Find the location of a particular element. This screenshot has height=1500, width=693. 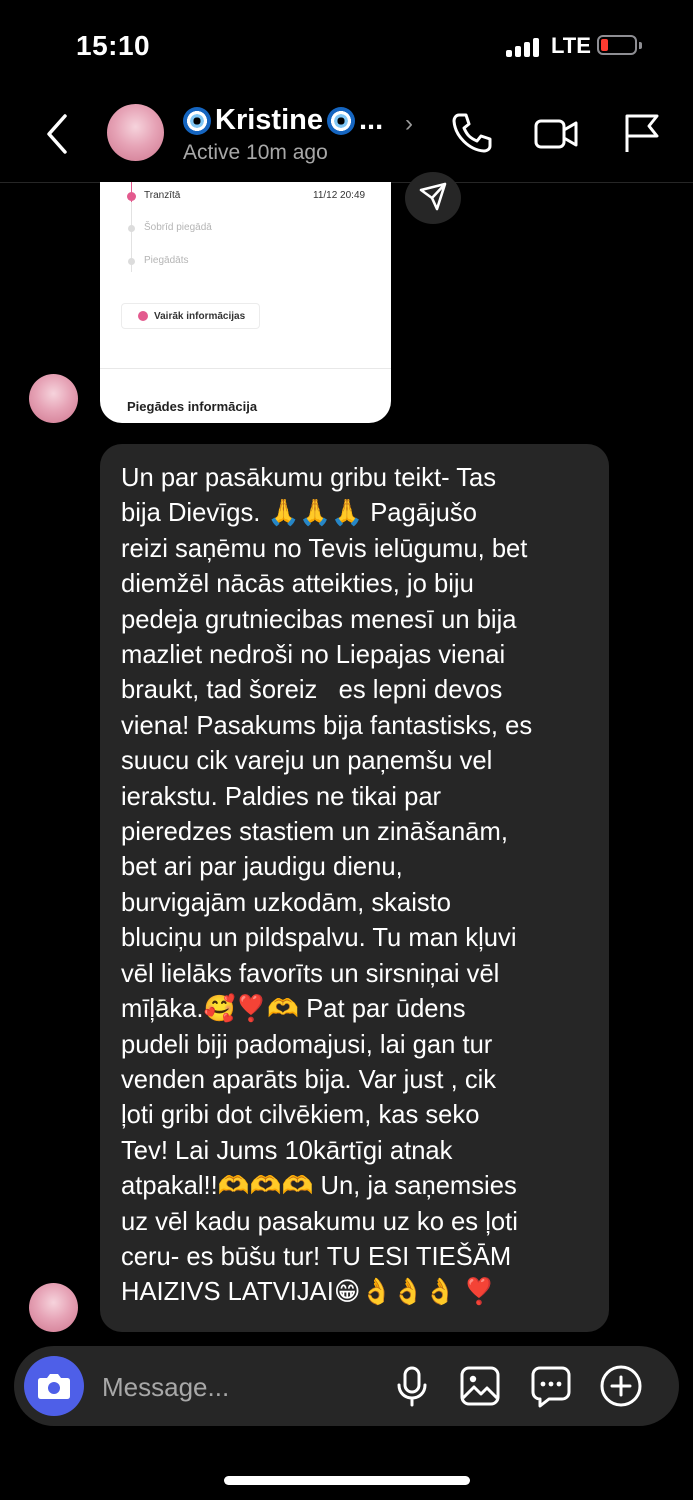

video-call-icon is located at coordinates (556, 134).